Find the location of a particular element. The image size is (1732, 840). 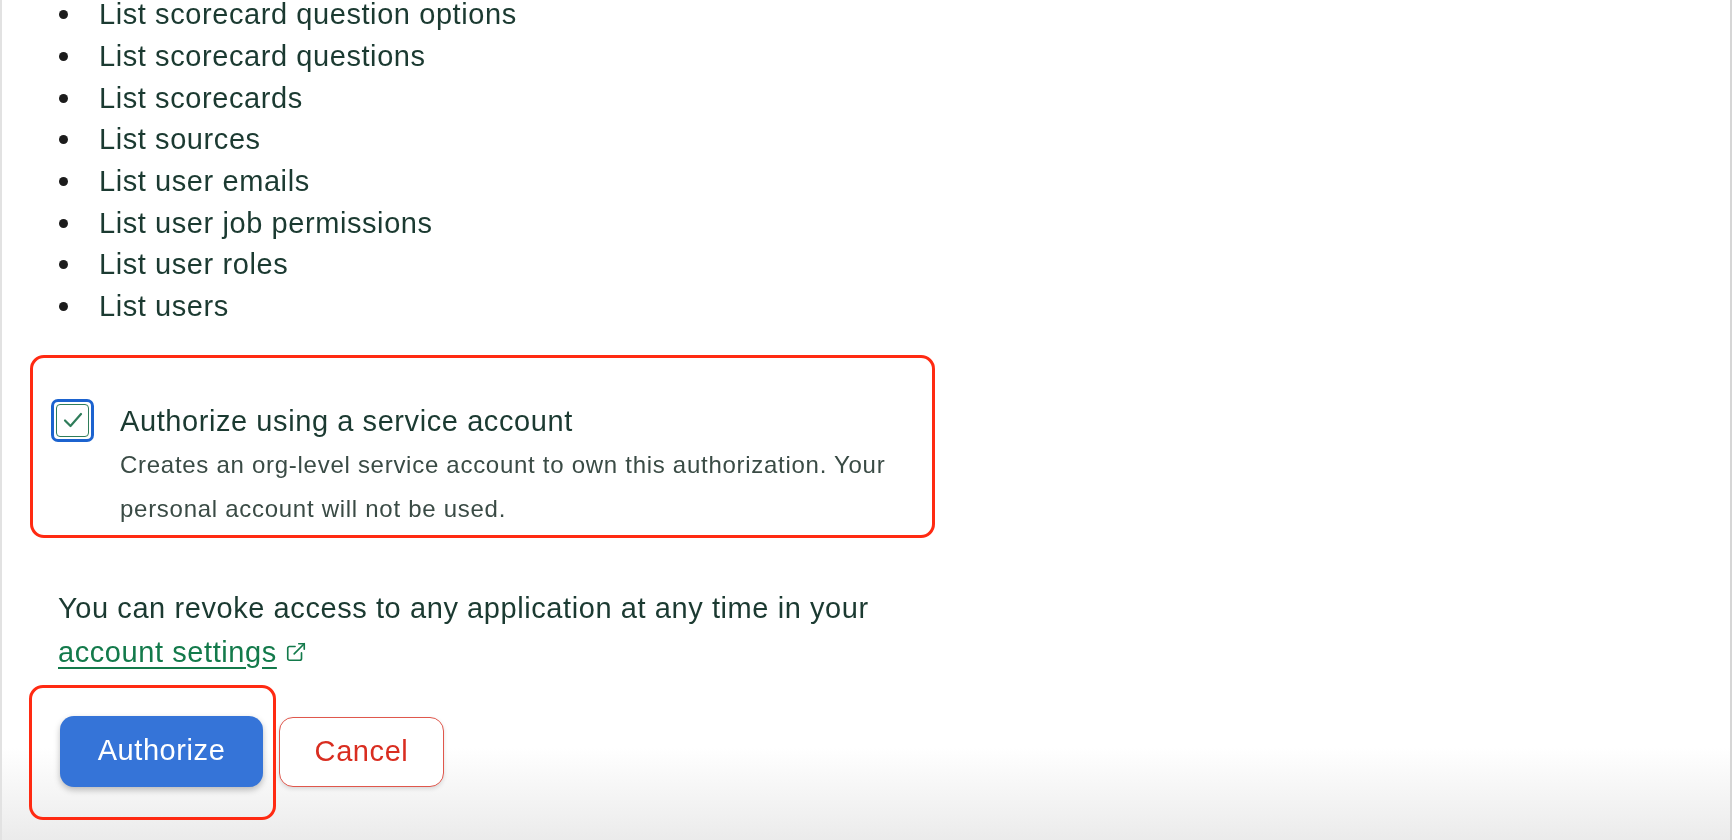

permission-item: List scorecard question options is located at coordinates (308, 15).